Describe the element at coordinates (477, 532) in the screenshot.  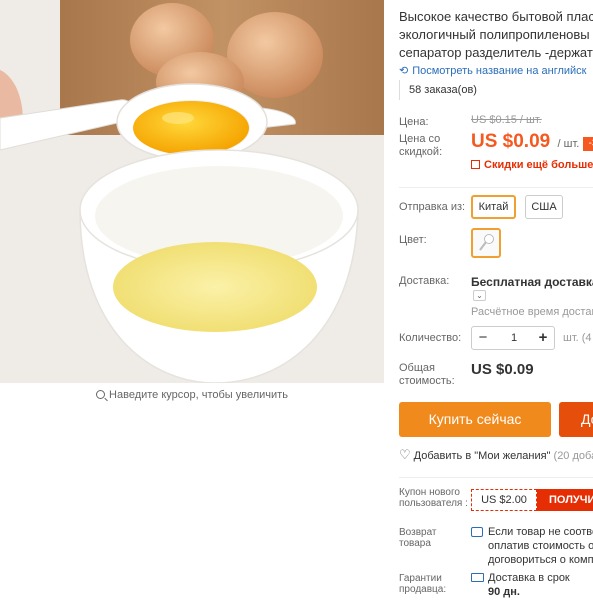
I see `return-policy-icon` at that location.